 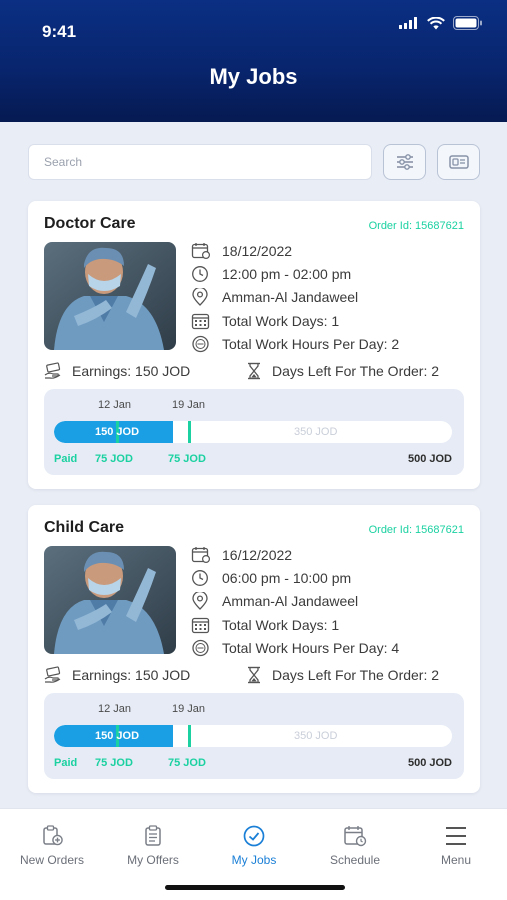 What do you see at coordinates (456, 836) in the screenshot?
I see `hamburger-menu-icon` at bounding box center [456, 836].